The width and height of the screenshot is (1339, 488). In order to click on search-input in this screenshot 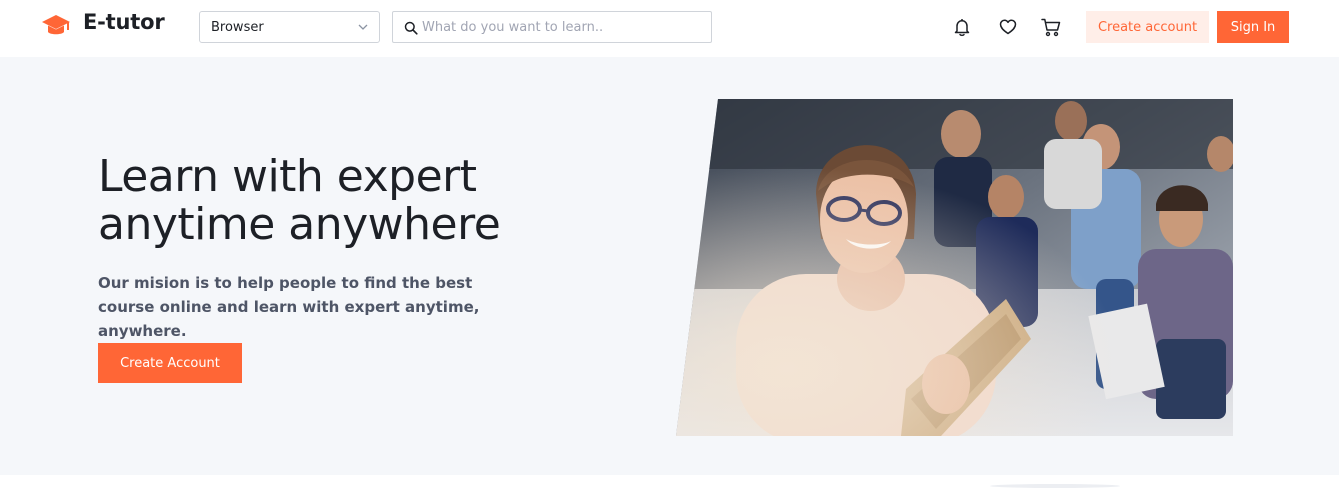, I will do `click(564, 27)`.